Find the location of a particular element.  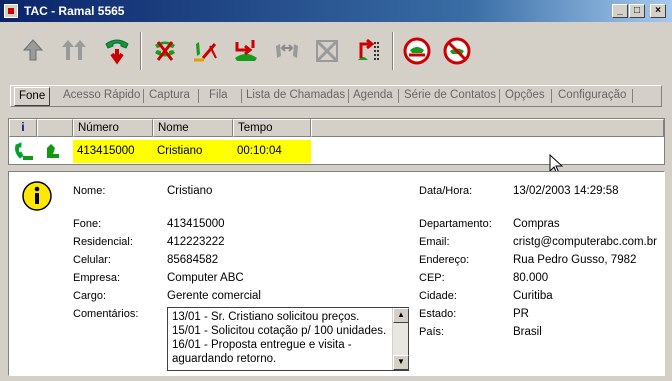

value-email: cristg@computerabc.com.br is located at coordinates (585, 242).